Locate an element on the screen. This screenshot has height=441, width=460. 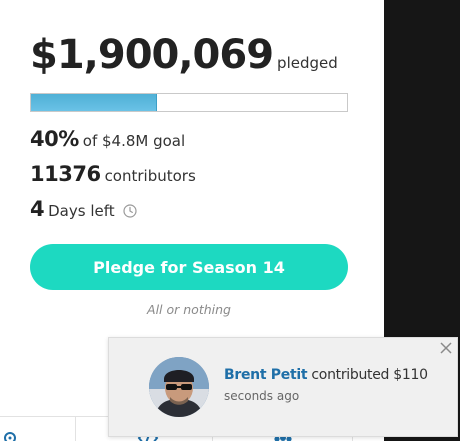
contribution-text: contributed $110 is located at coordinates (369, 375).